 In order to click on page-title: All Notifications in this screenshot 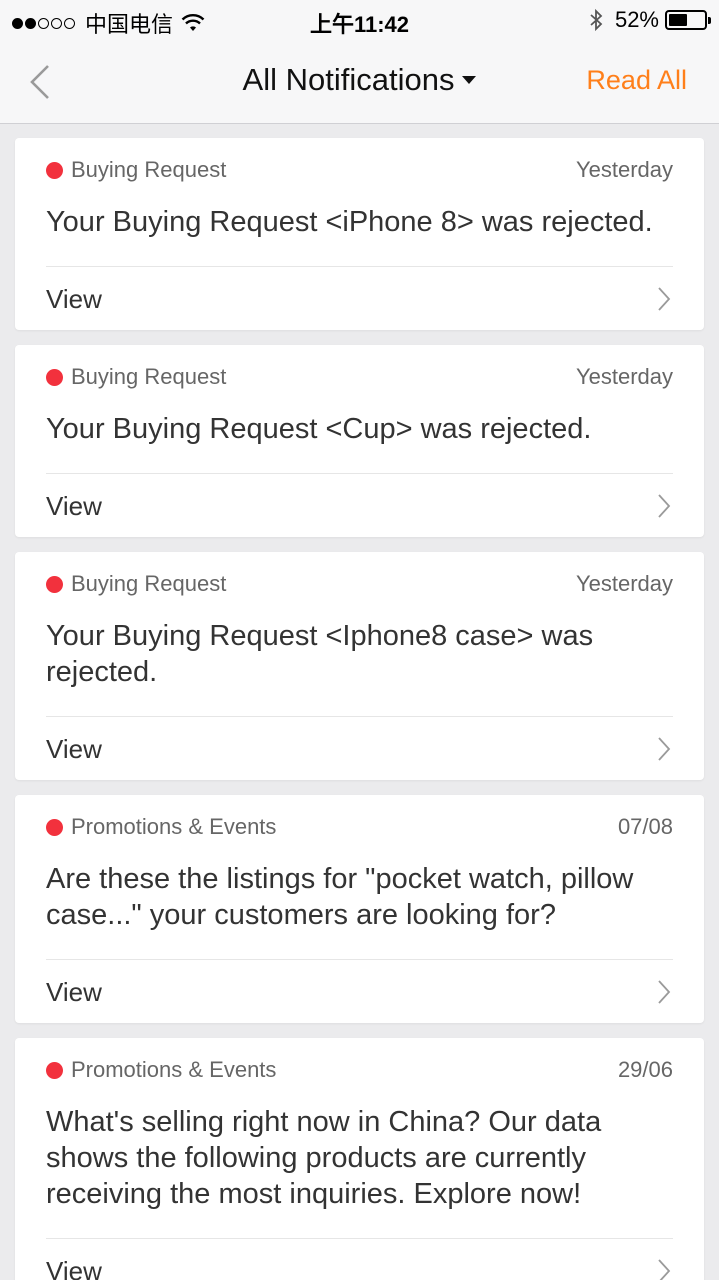, I will do `click(348, 79)`.